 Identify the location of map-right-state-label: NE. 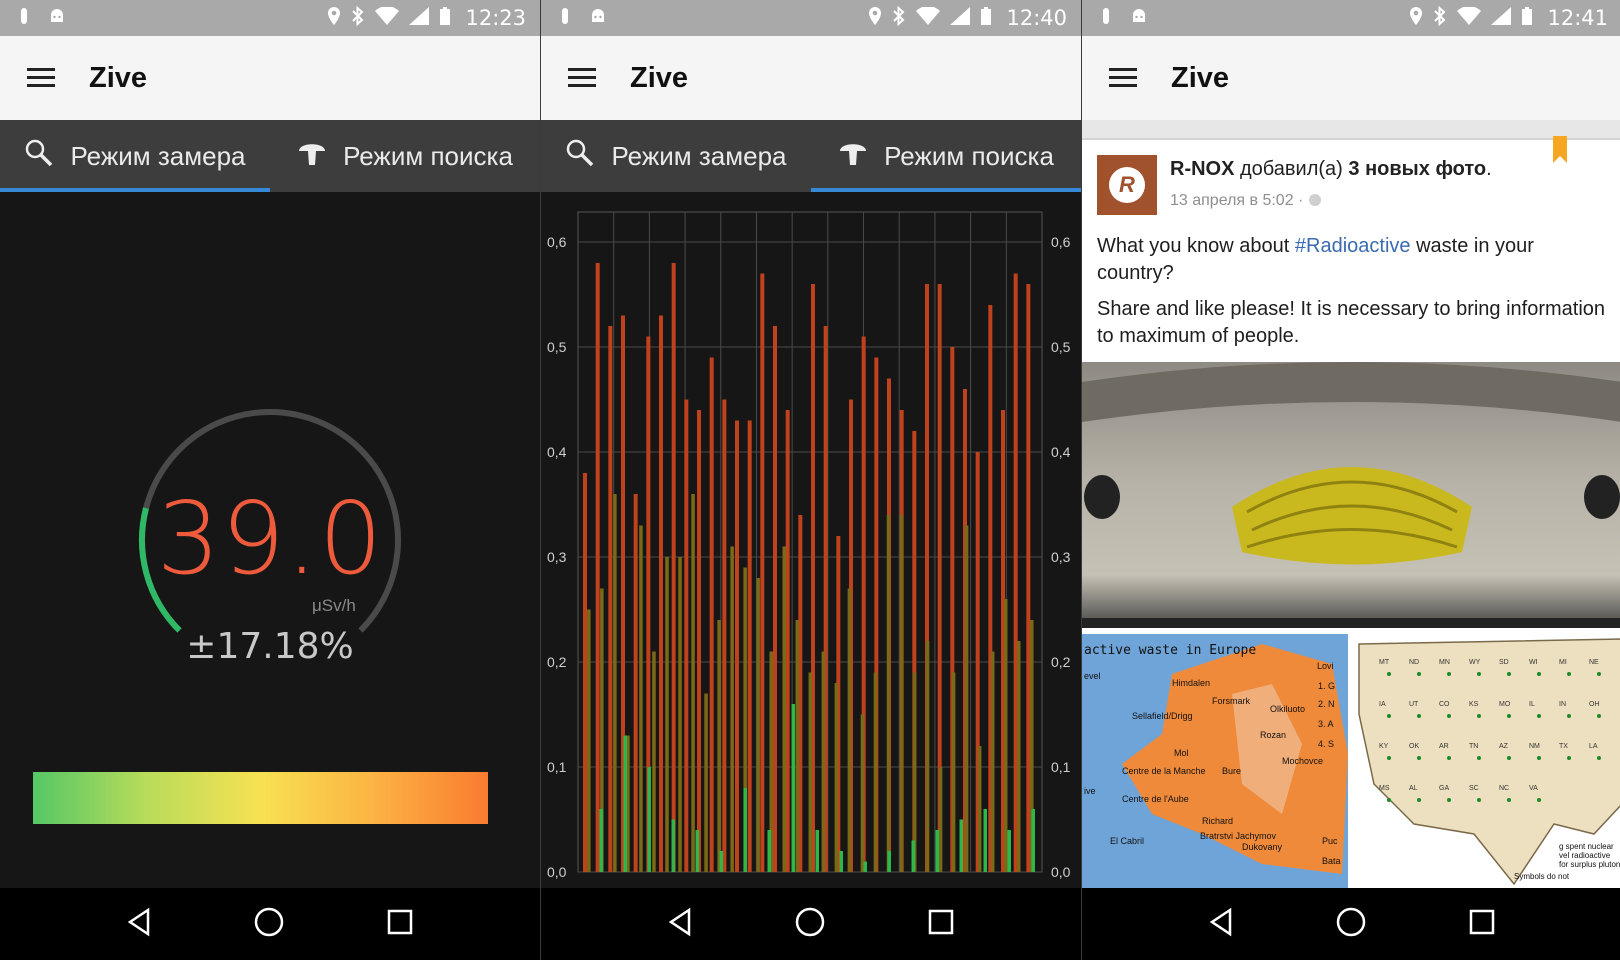
(1594, 662).